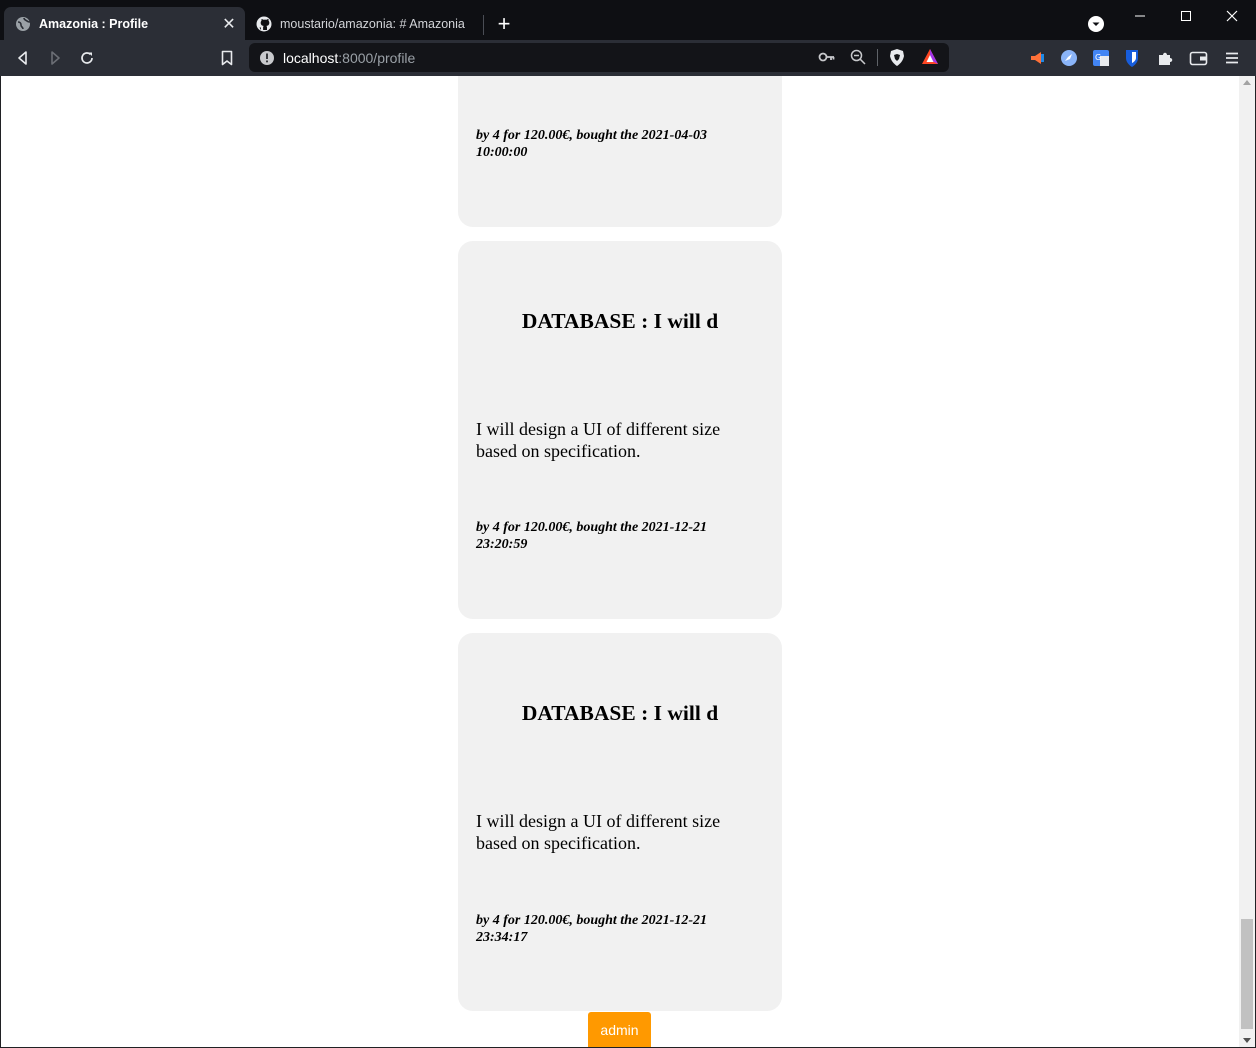  What do you see at coordinates (377, 57) in the screenshot?
I see `url-path: :8000/profile` at bounding box center [377, 57].